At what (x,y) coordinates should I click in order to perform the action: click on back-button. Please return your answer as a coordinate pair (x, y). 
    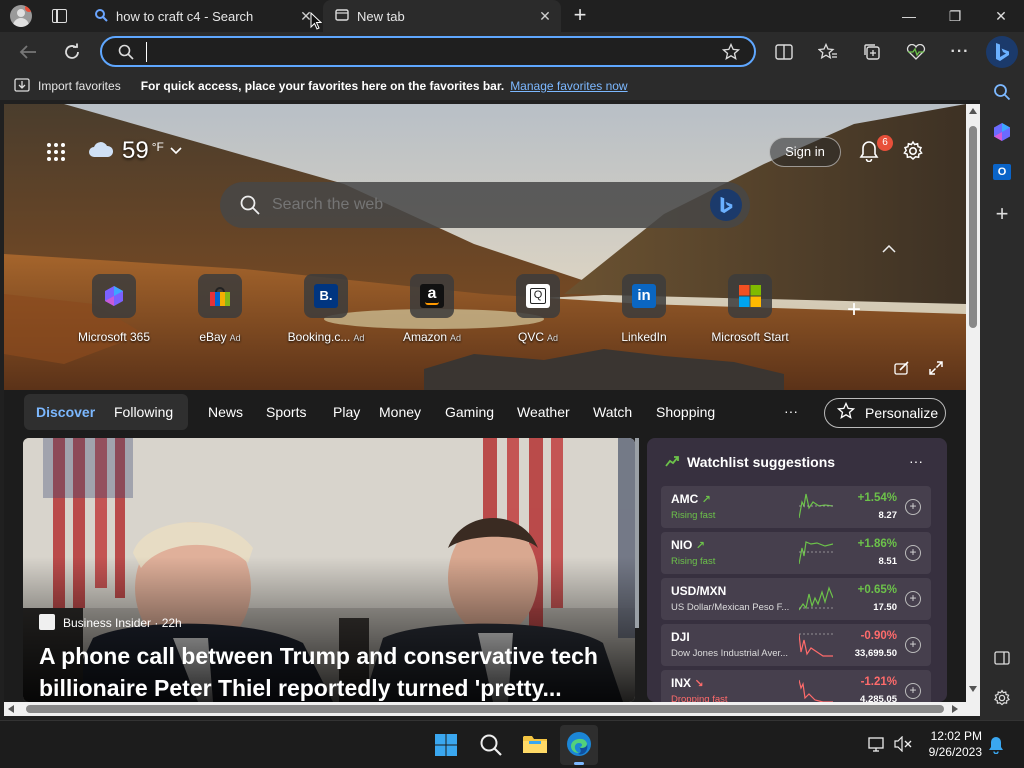
    Looking at the image, I should click on (28, 52).